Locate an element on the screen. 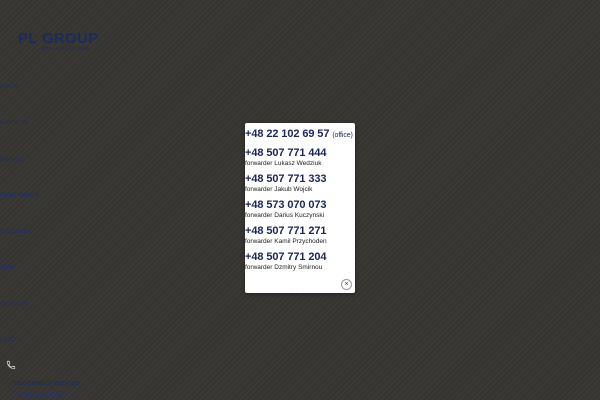 This screenshot has width=600, height=400. contact-item: +48 507 771 444 forwarder Lukasz Wedziuk is located at coordinates (300, 157).